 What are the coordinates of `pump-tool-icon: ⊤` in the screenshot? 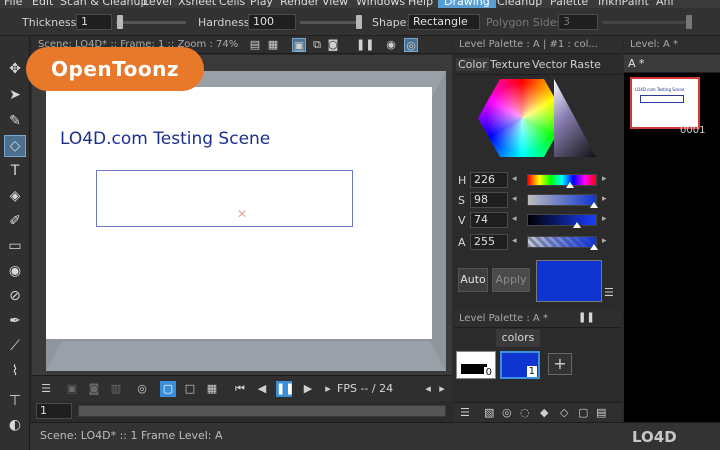 It's located at (15, 401).